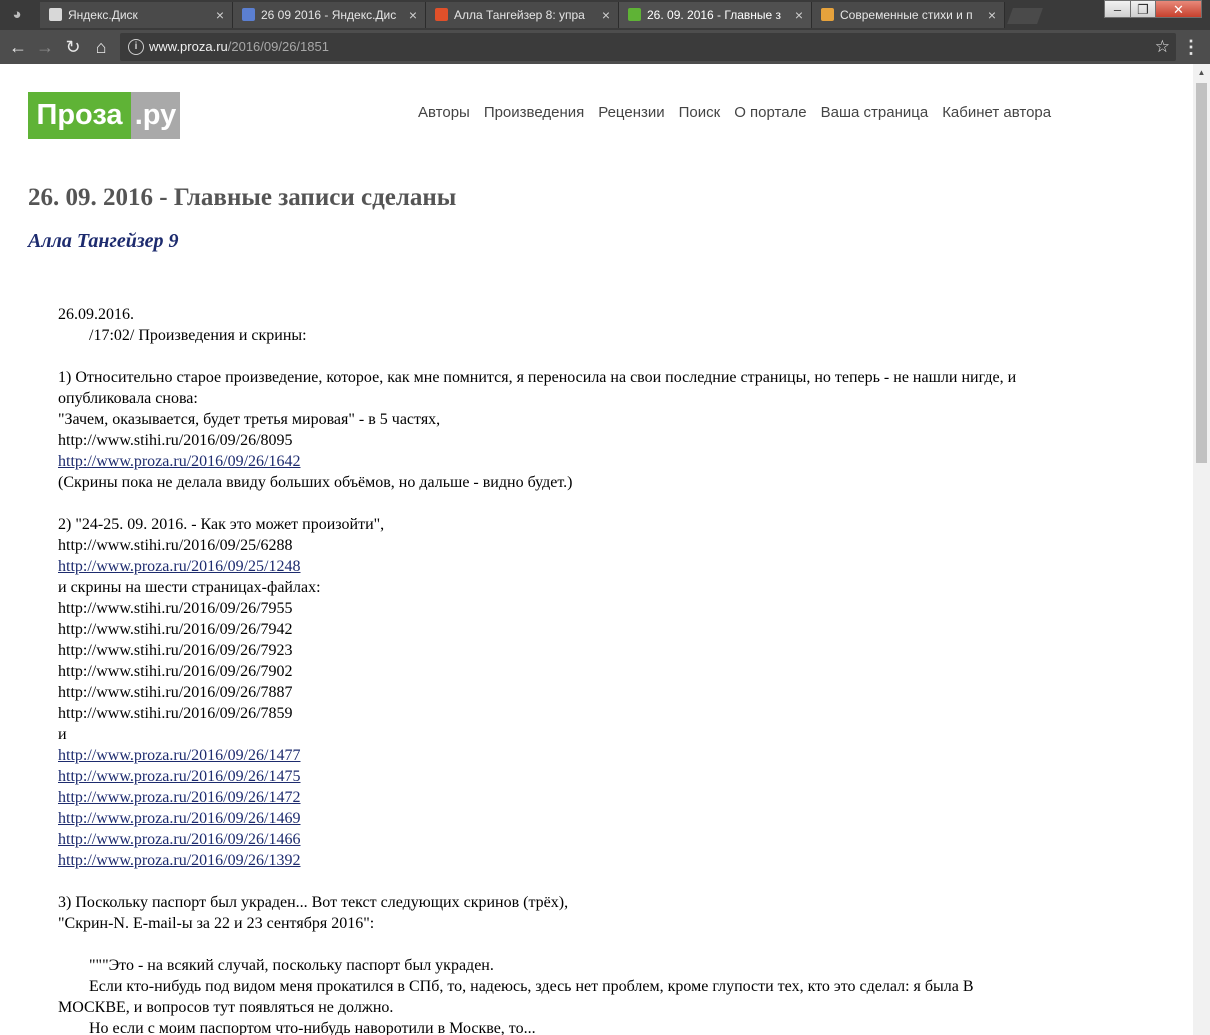 The image size is (1210, 1035). I want to click on article-link: http://www.proza.ru/2016/09/26/1392, so click(179, 860).